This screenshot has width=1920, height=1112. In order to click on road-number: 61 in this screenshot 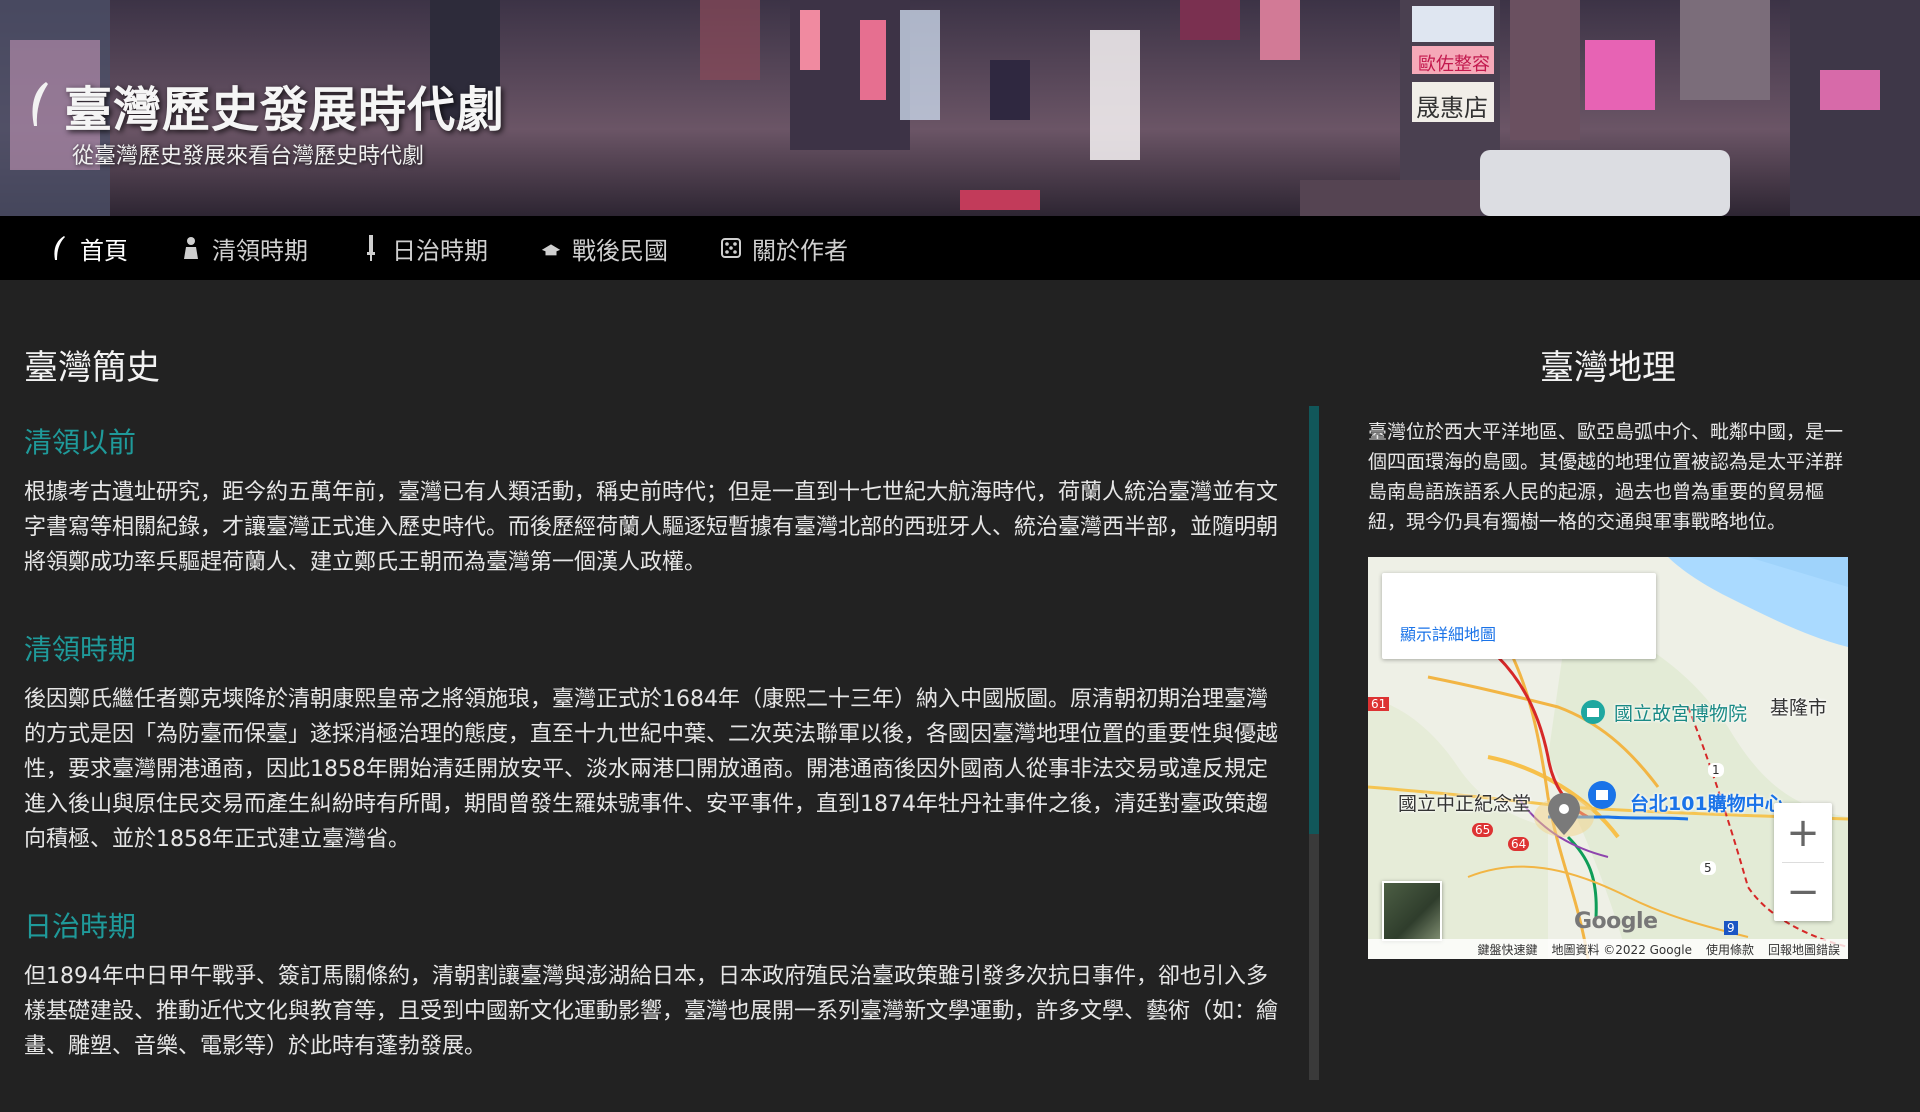, I will do `click(1379, 704)`.